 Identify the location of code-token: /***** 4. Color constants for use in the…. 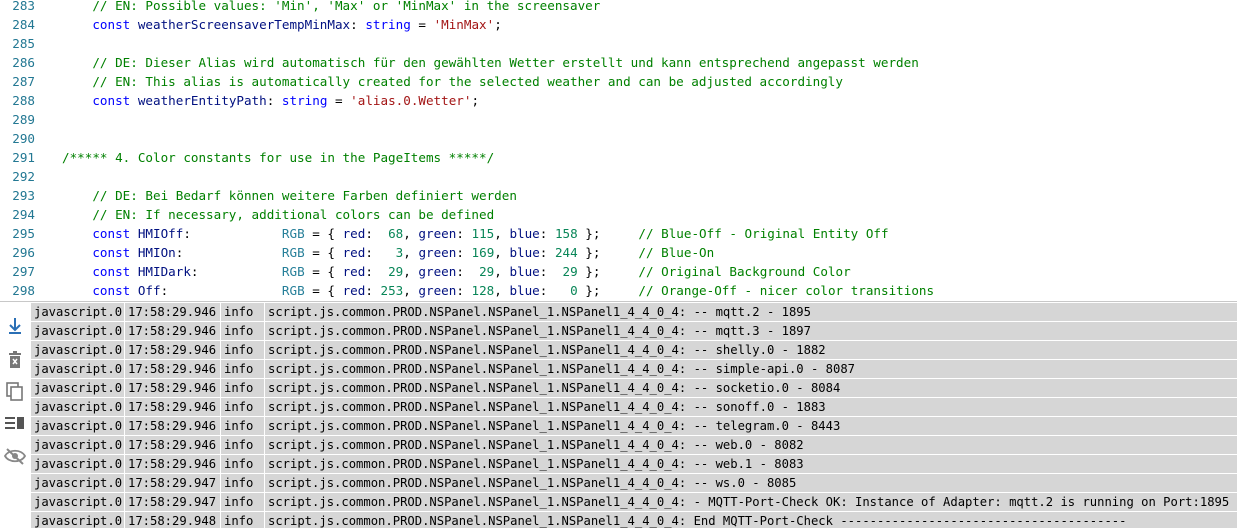
(278, 157).